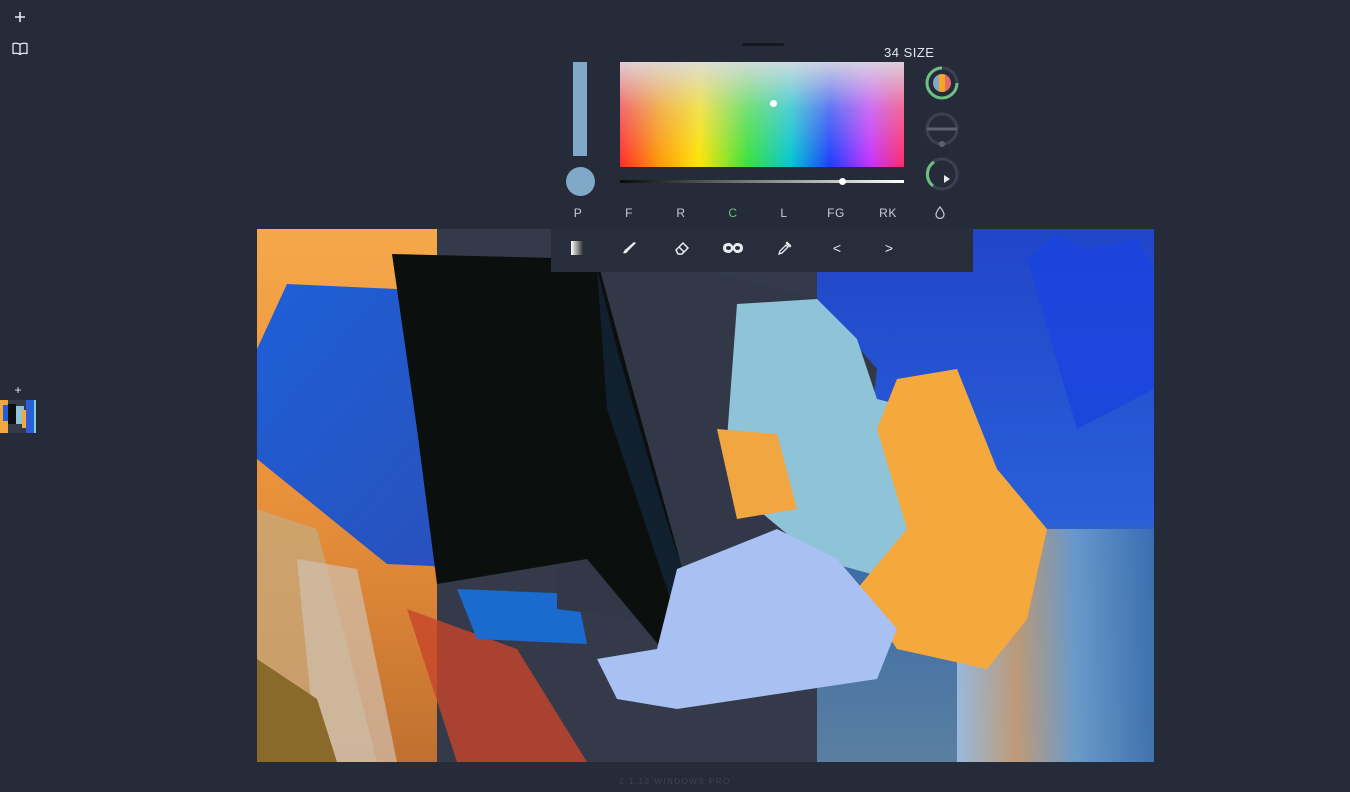  I want to click on color-mode-dial, so click(942, 83).